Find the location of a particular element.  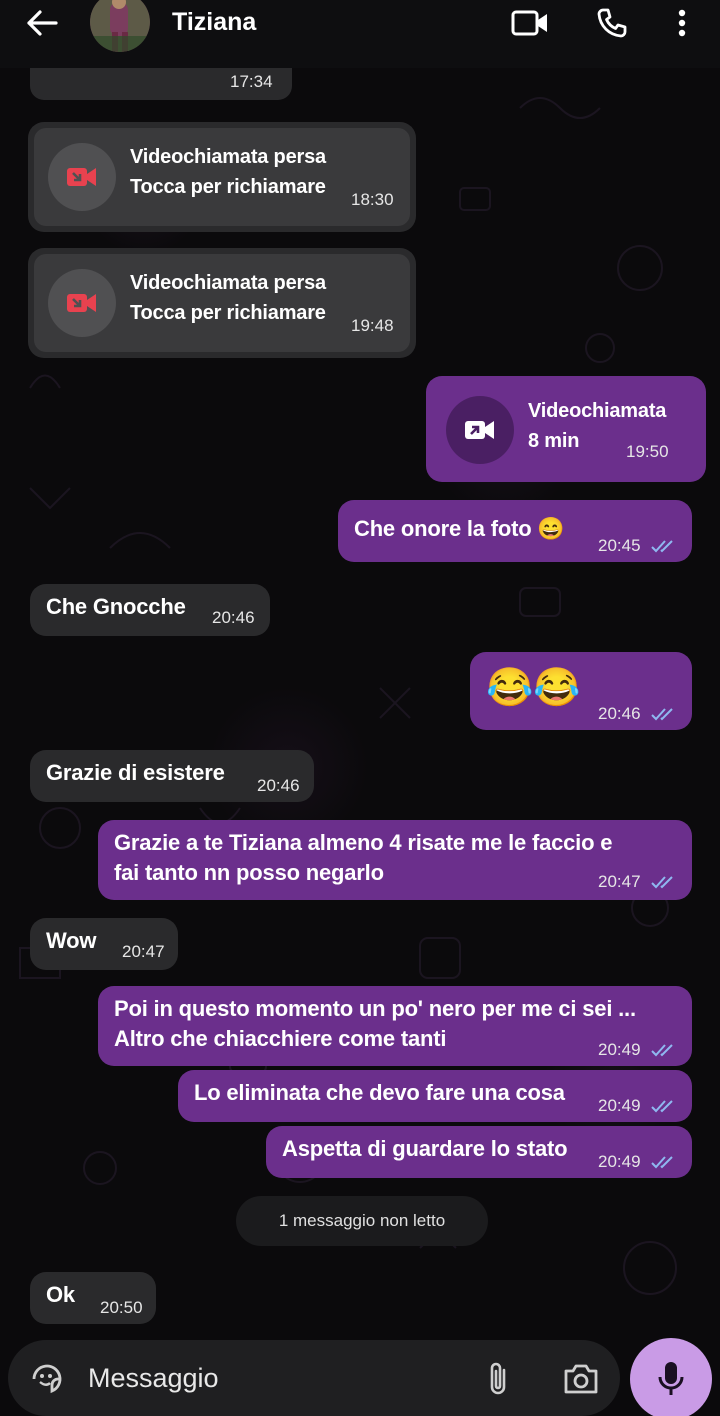

message-incoming: Wow 20:47 is located at coordinates (104, 944).